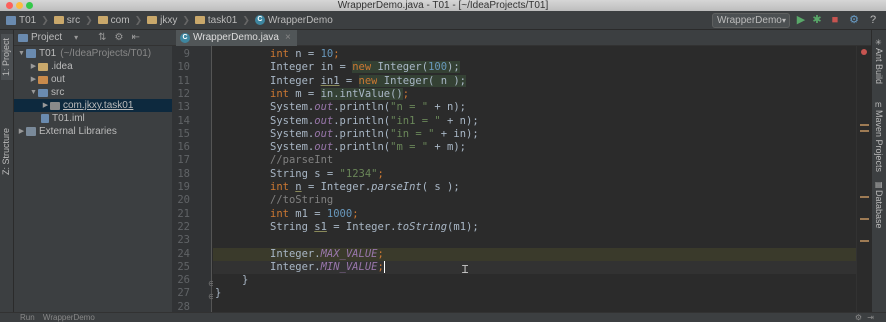  Describe the element at coordinates (873, 20) in the screenshot. I see `help-icon: ?` at that location.